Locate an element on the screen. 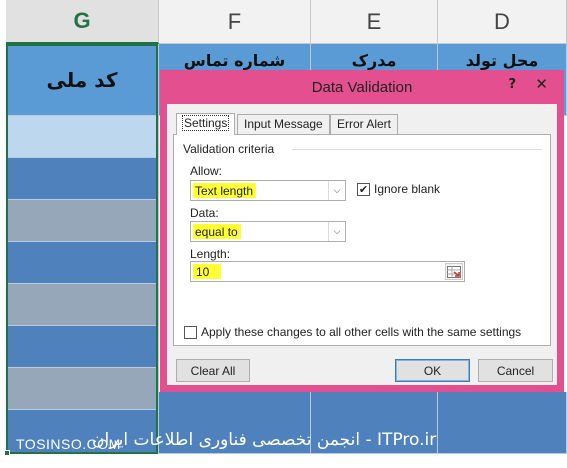 The image size is (567, 468). data-value: equal to is located at coordinates (217, 231).